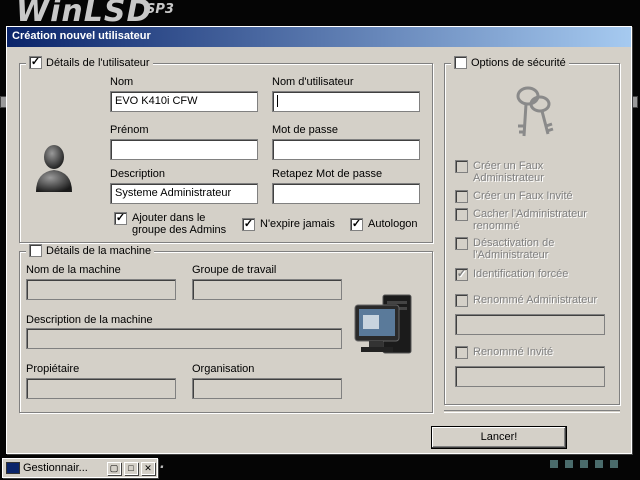 The height and width of the screenshot is (480, 640). I want to click on autologon-checkbox: ✓ Autologon, so click(384, 224).